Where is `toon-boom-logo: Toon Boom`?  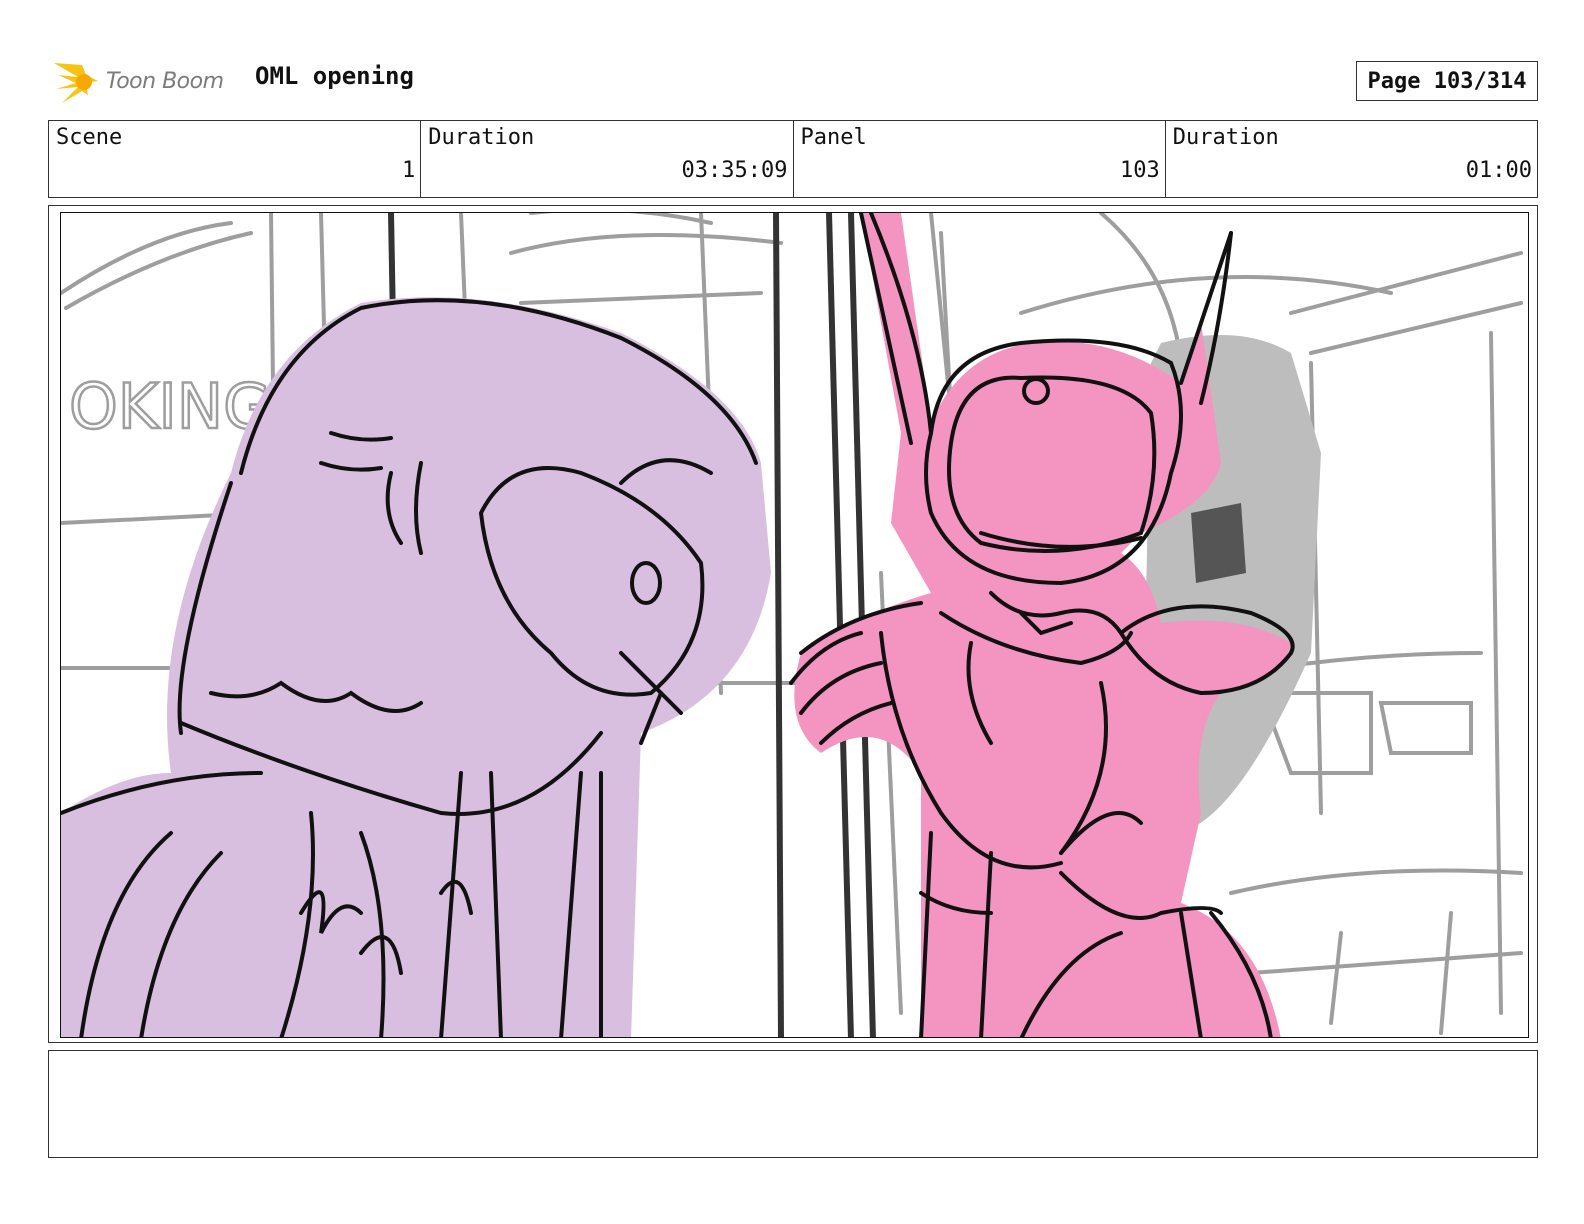 toon-boom-logo: Toon Boom is located at coordinates (138, 81).